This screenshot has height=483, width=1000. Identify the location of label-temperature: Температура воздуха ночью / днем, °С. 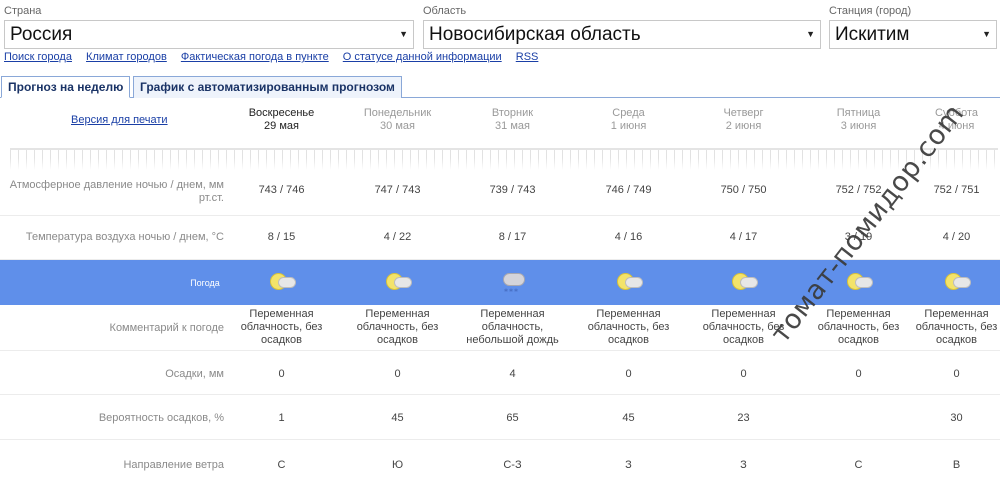
(124, 237).